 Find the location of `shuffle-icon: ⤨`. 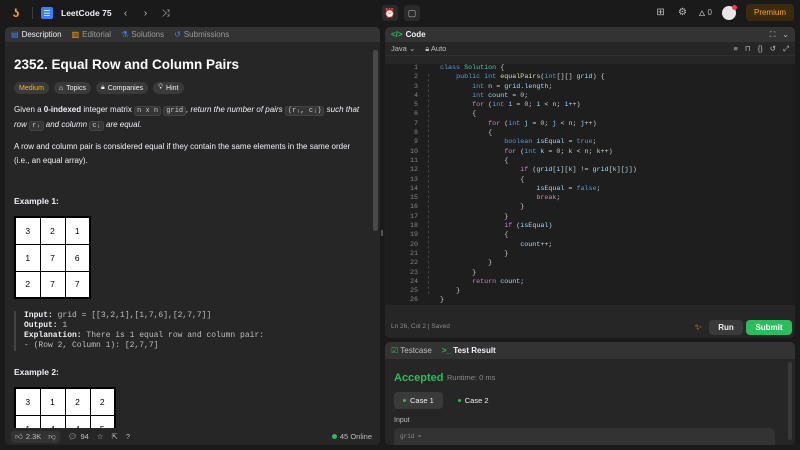

shuffle-icon: ⤨ is located at coordinates (166, 13).